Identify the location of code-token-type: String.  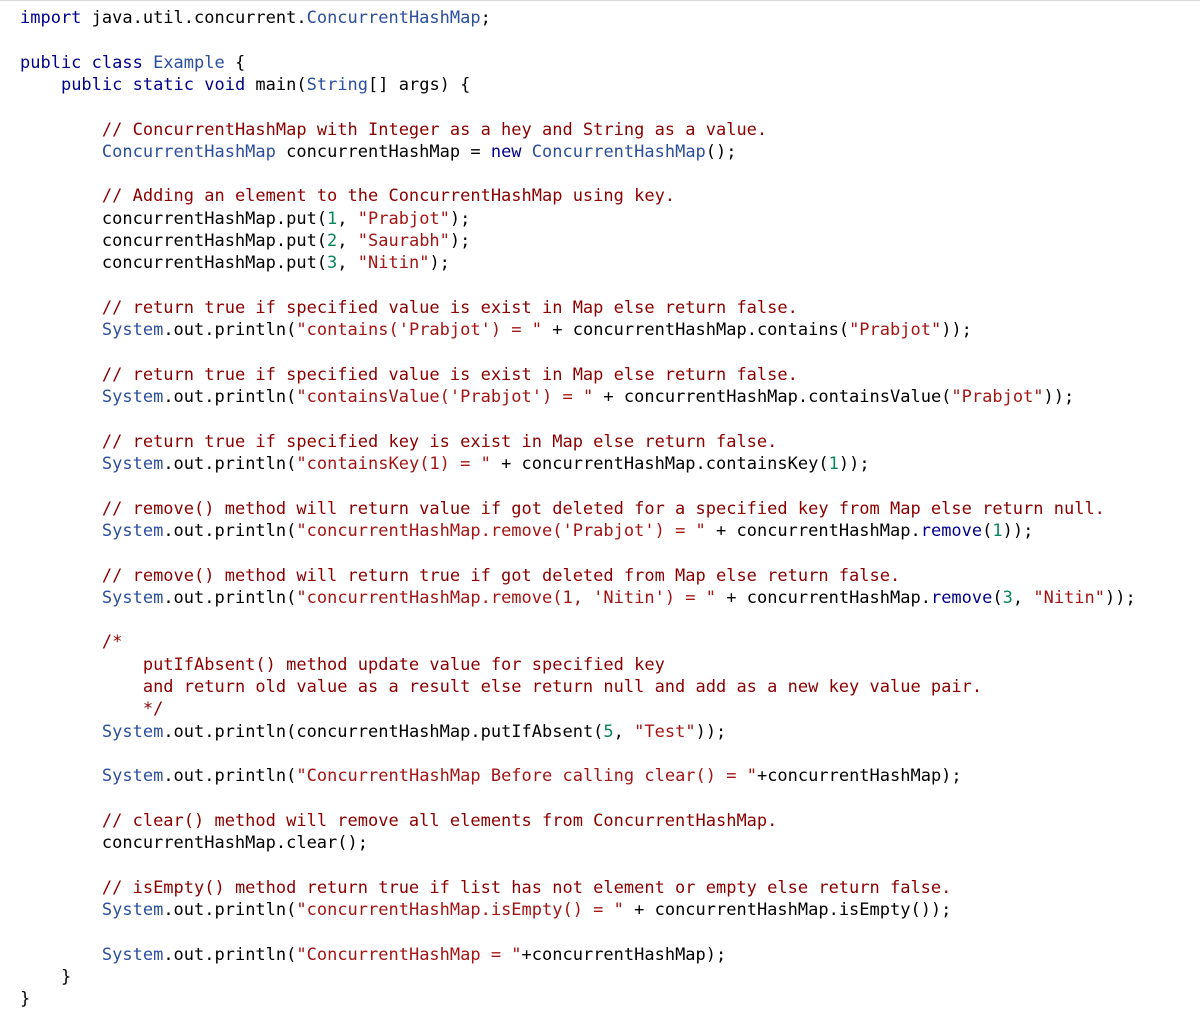
(337, 84).